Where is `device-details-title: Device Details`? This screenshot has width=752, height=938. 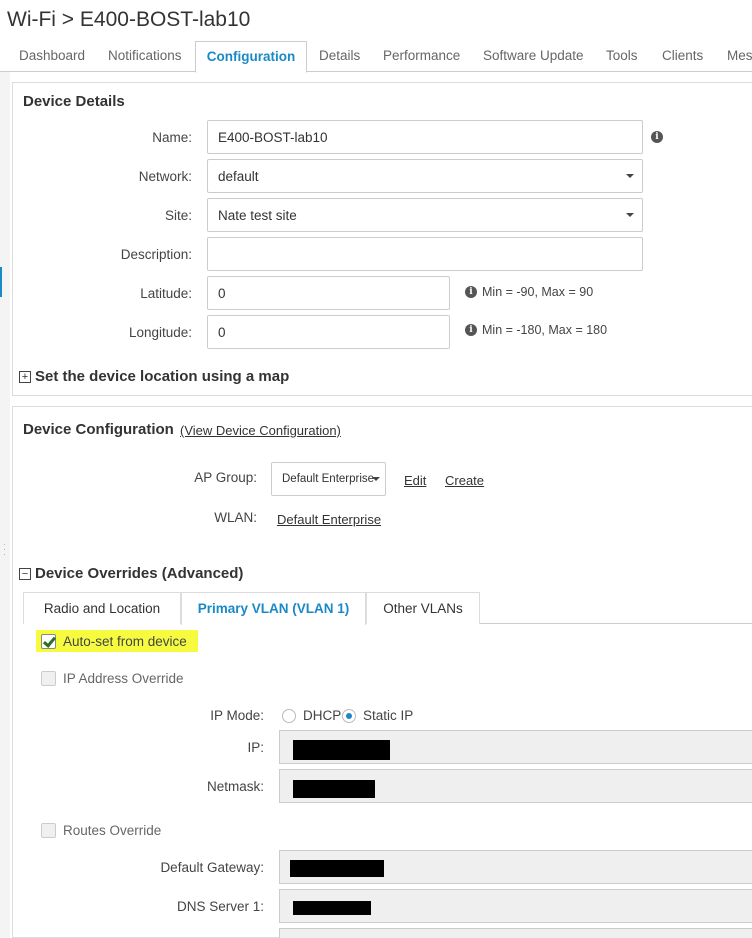 device-details-title: Device Details is located at coordinates (74, 101).